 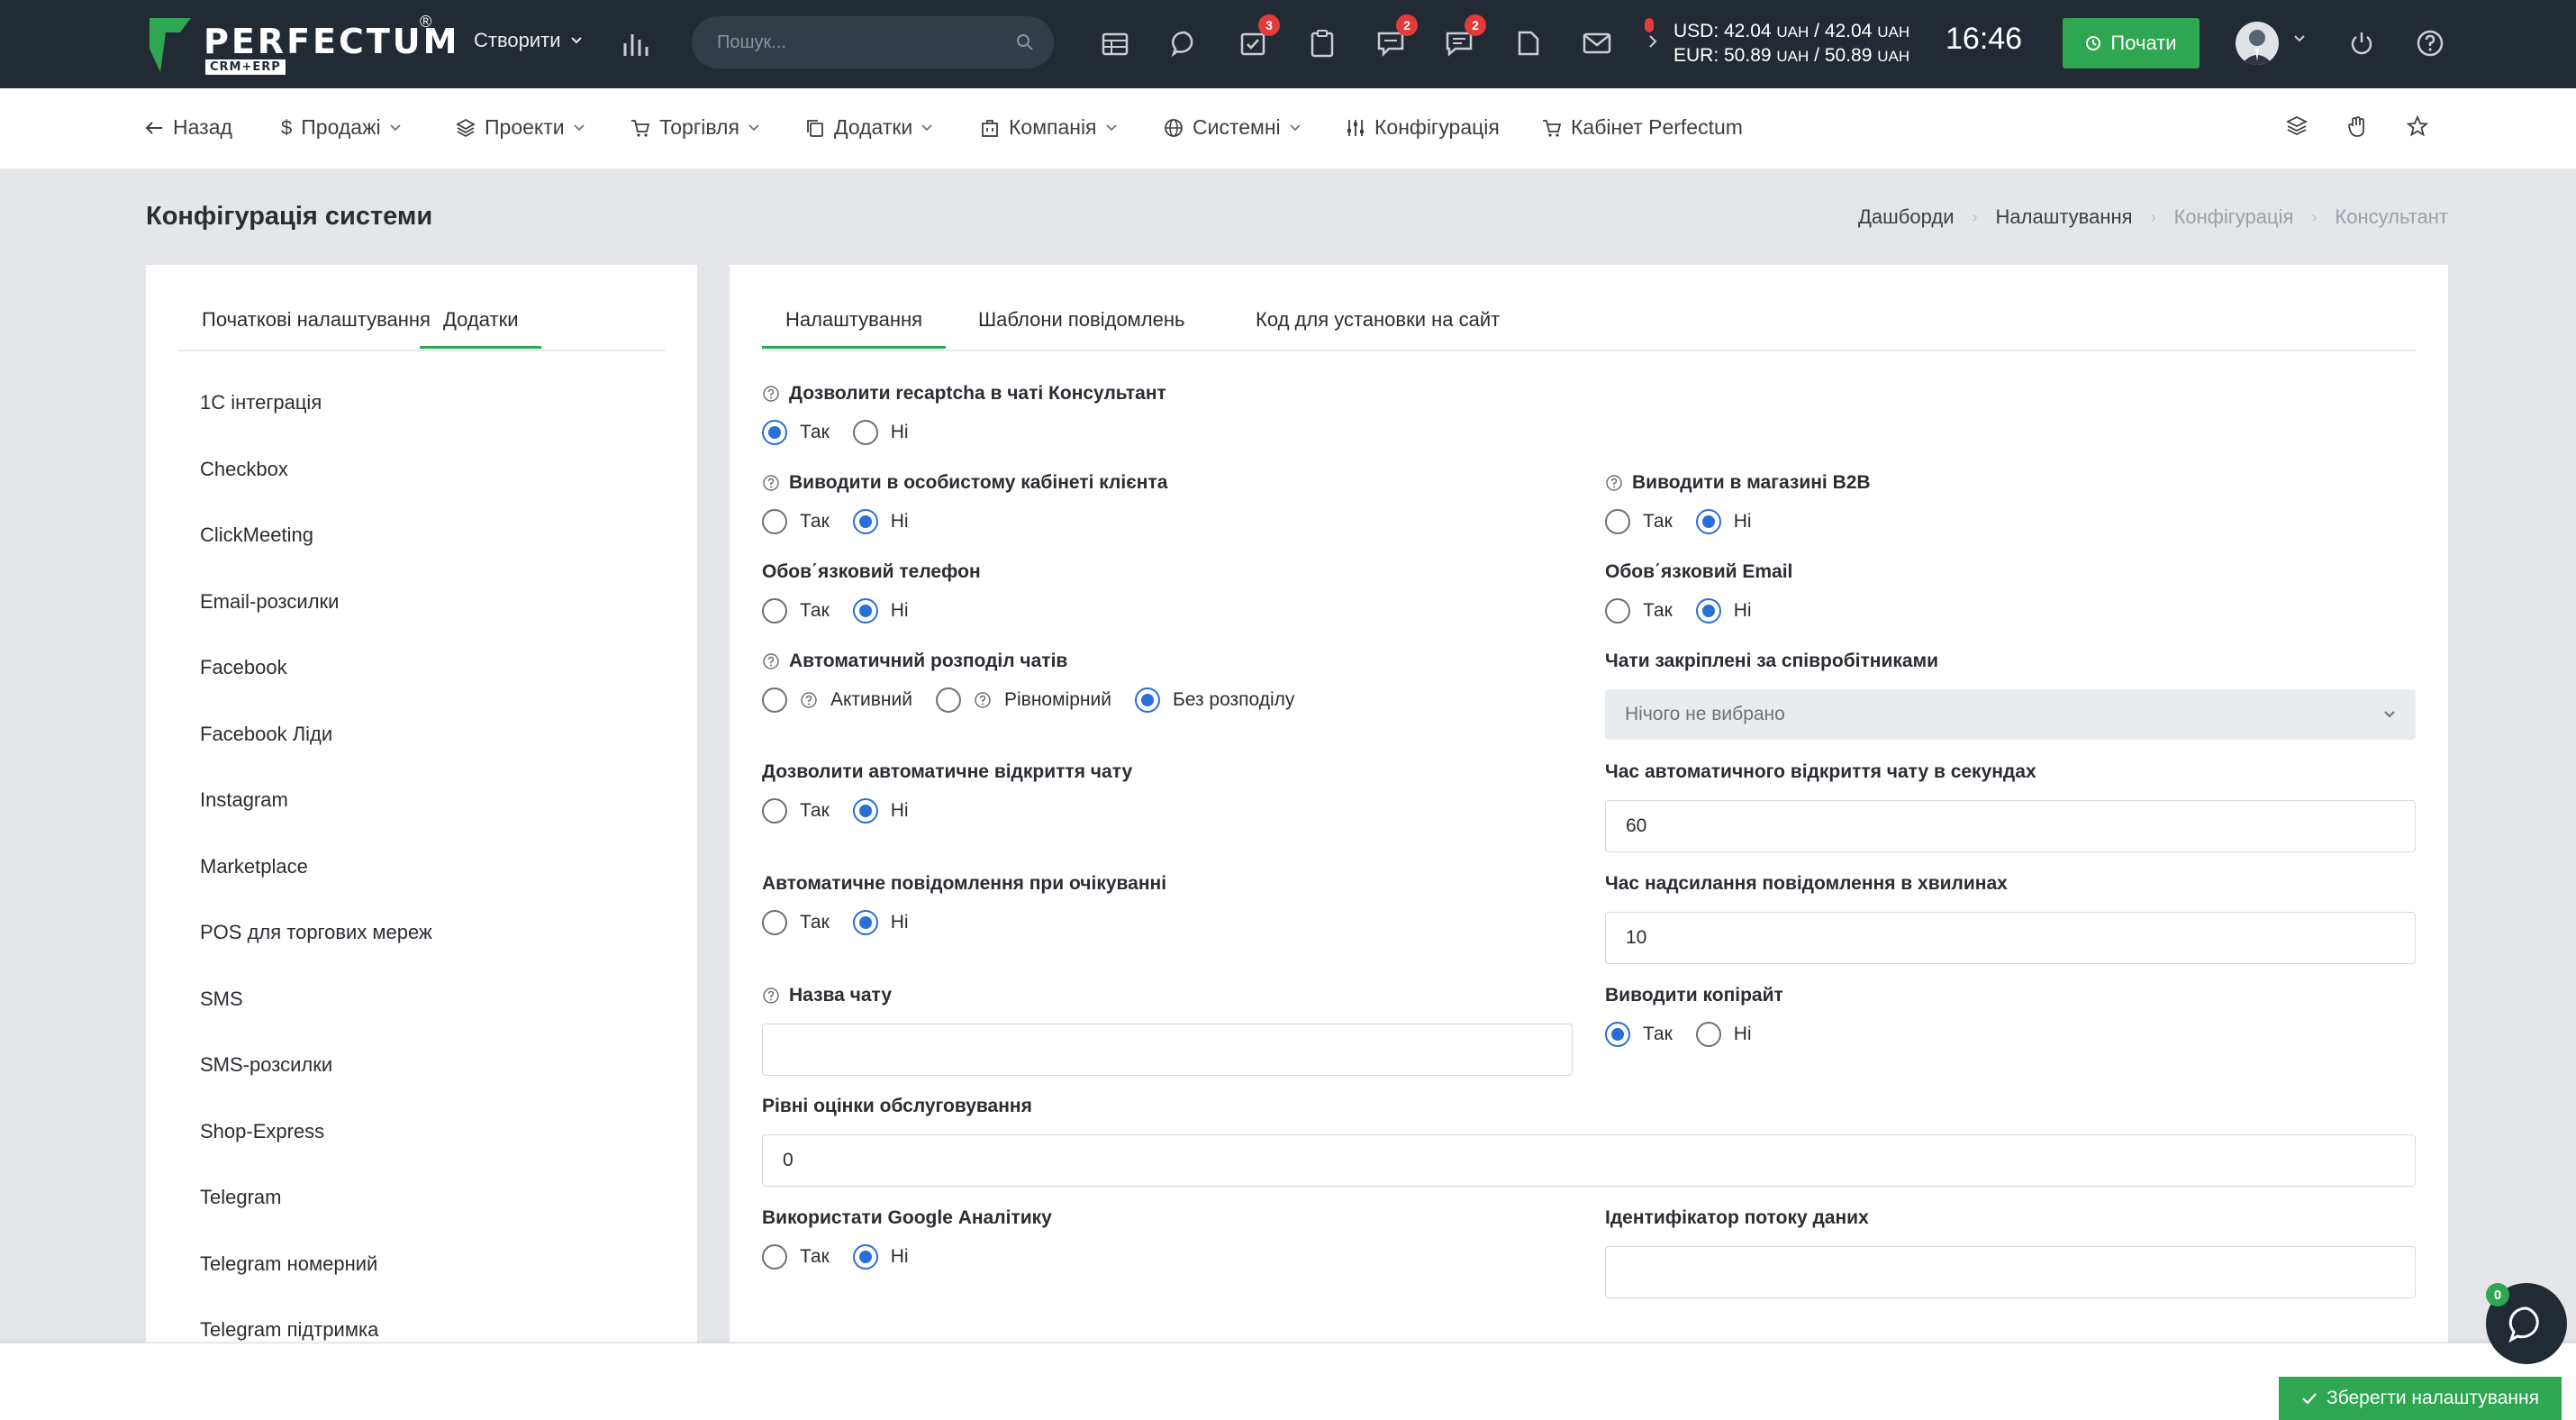 What do you see at coordinates (1396, 36) in the screenshot?
I see `chat-icon: 2` at bounding box center [1396, 36].